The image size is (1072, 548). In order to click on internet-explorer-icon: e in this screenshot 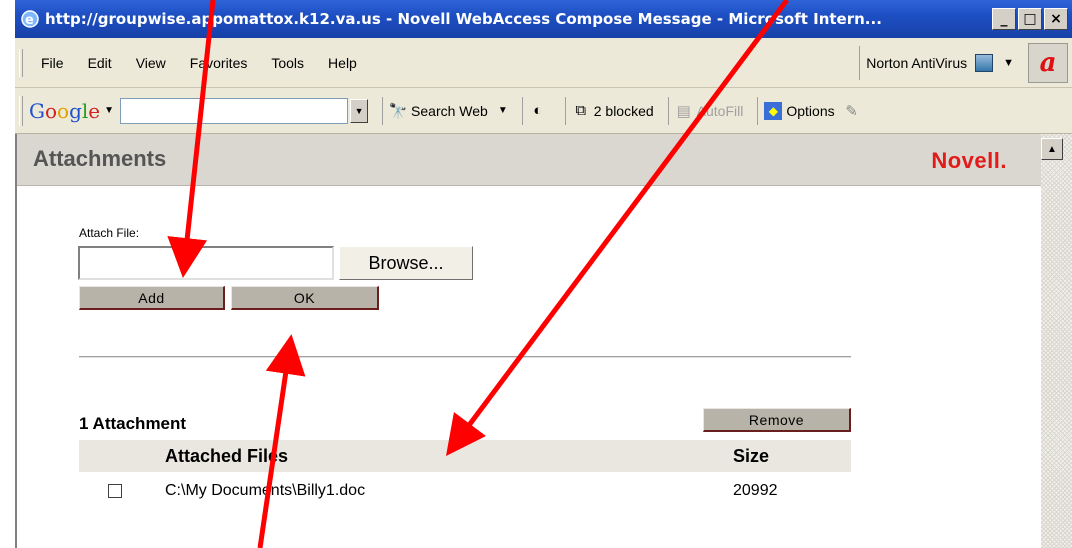, I will do `click(30, 19)`.